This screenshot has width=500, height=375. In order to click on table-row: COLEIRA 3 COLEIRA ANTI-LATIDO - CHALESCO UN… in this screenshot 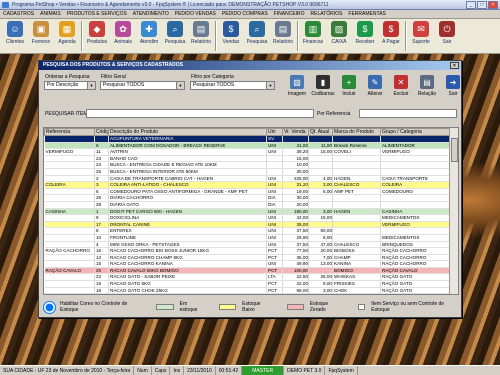, I will do `click(247, 185)`.